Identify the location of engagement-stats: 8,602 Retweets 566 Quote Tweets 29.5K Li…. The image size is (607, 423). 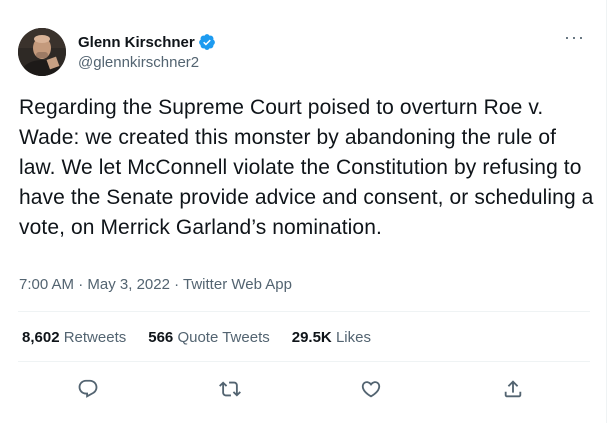
(196, 337).